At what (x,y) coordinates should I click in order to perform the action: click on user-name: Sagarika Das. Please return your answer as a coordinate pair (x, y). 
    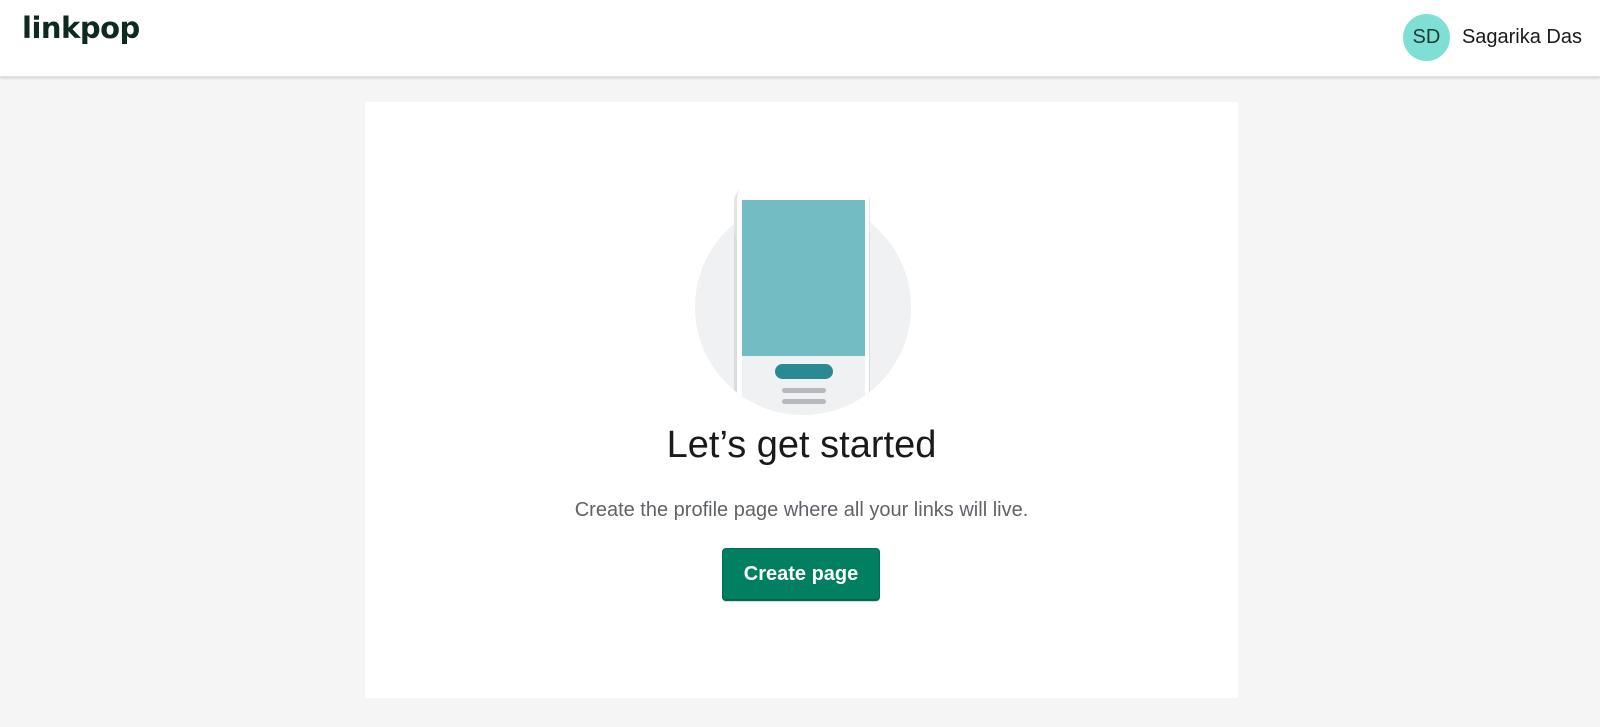
    Looking at the image, I should click on (1522, 37).